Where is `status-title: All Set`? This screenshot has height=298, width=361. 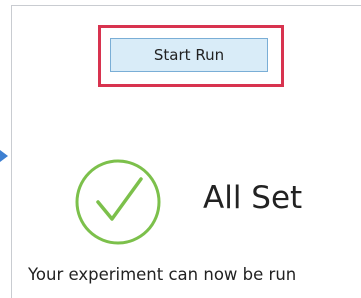 status-title: All Set is located at coordinates (253, 198).